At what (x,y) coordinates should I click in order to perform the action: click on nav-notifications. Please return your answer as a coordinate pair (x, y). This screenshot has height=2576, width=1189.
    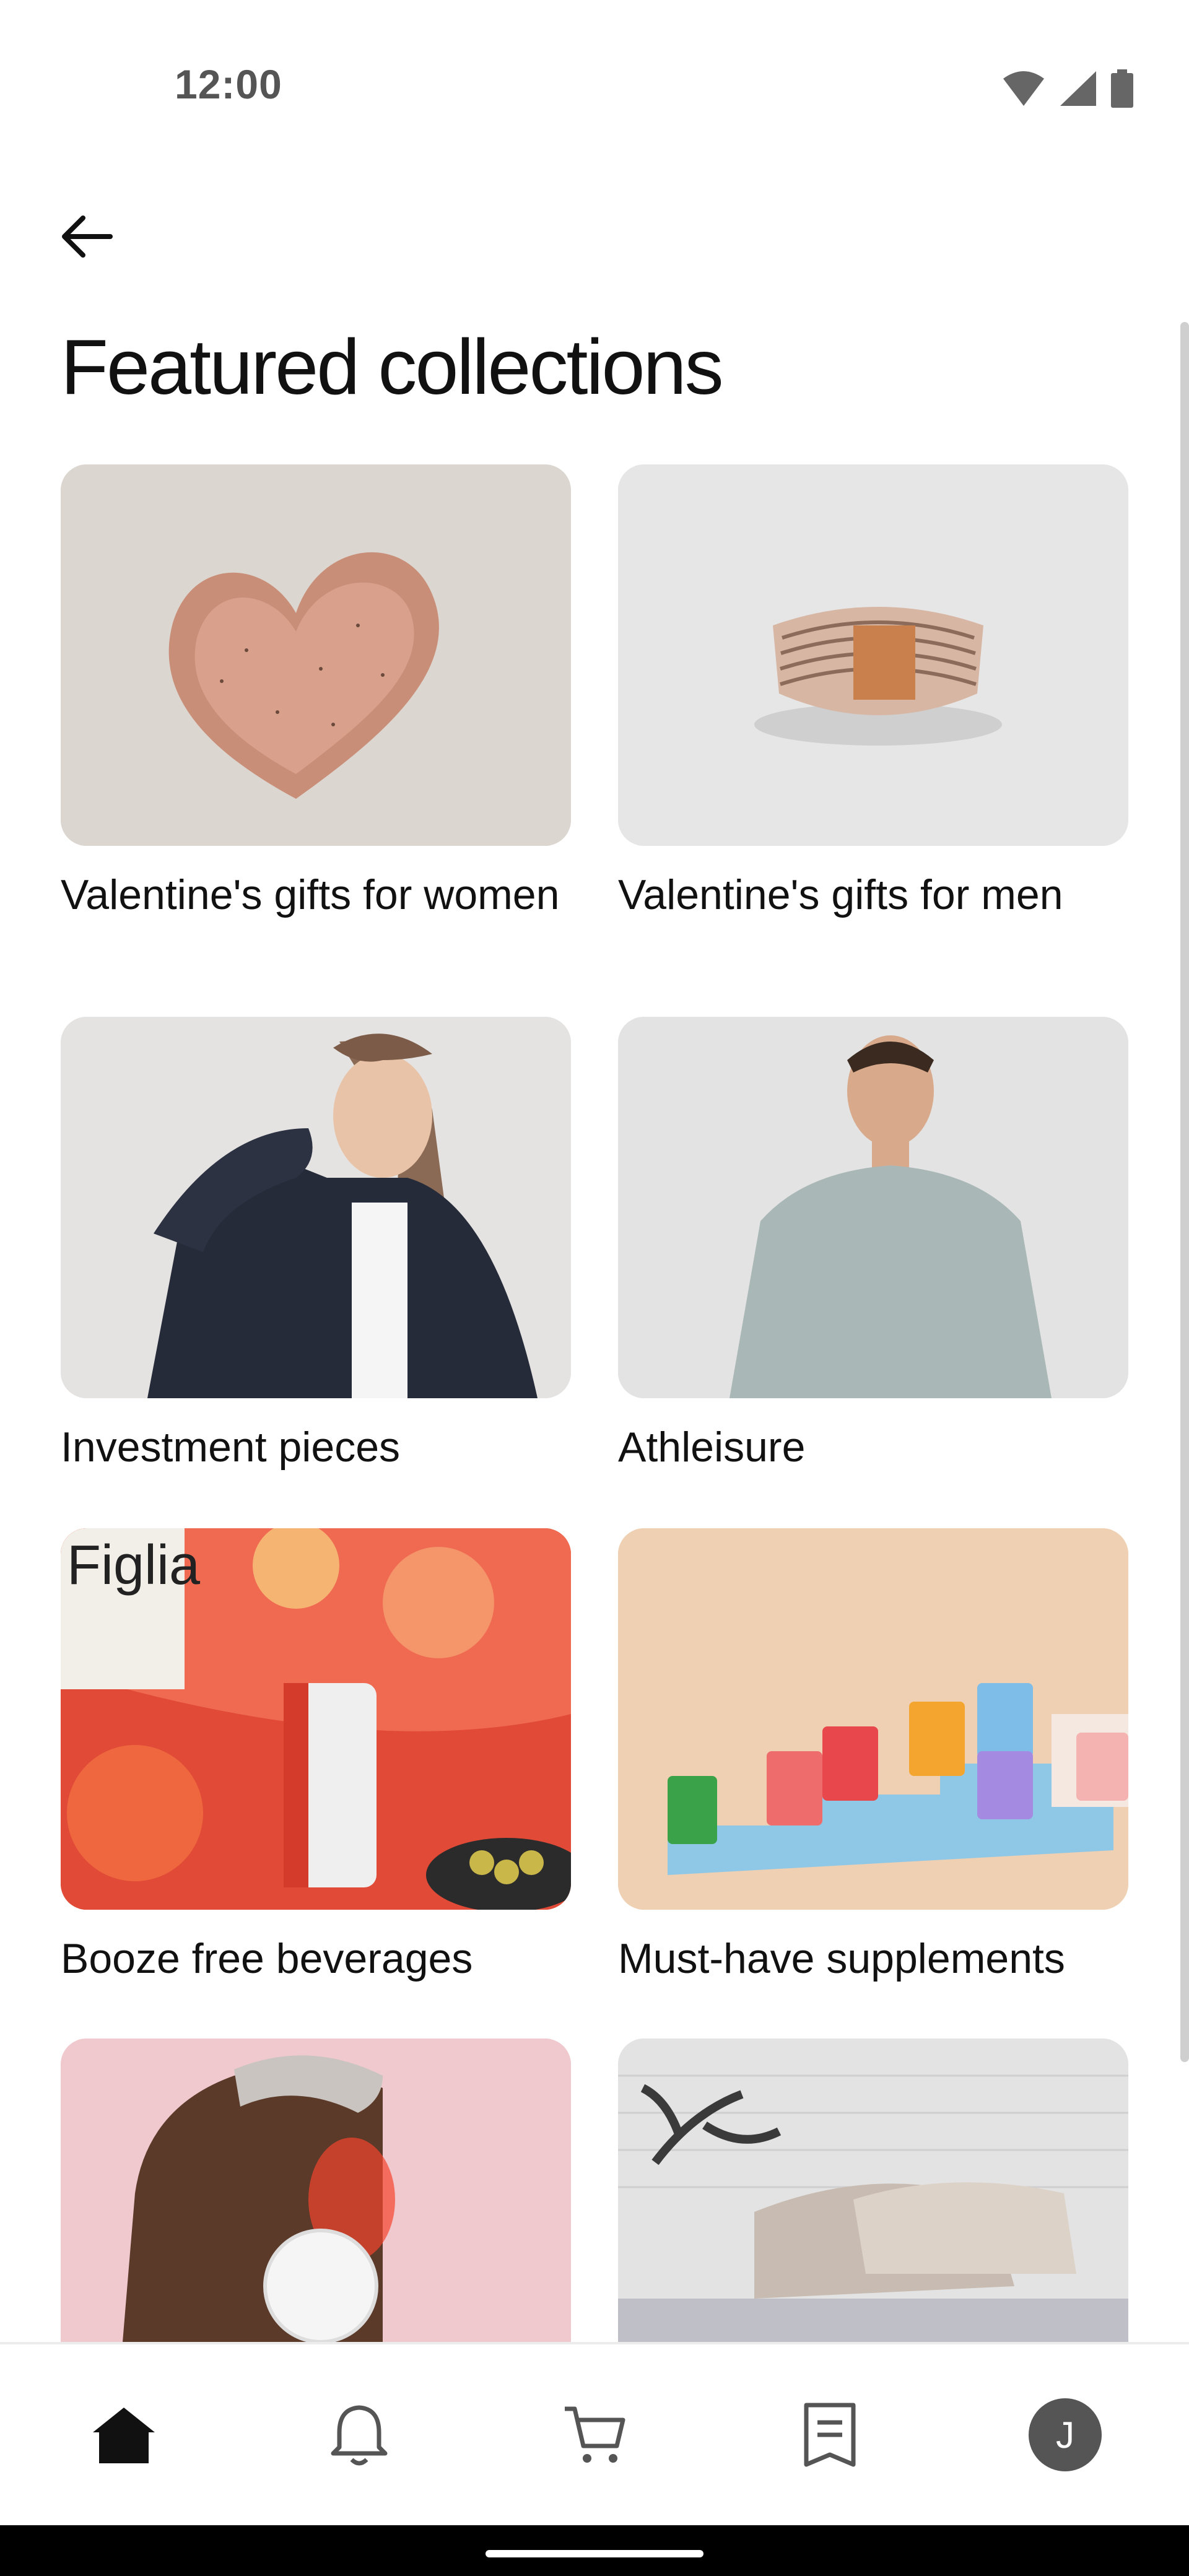
    Looking at the image, I should click on (359, 2435).